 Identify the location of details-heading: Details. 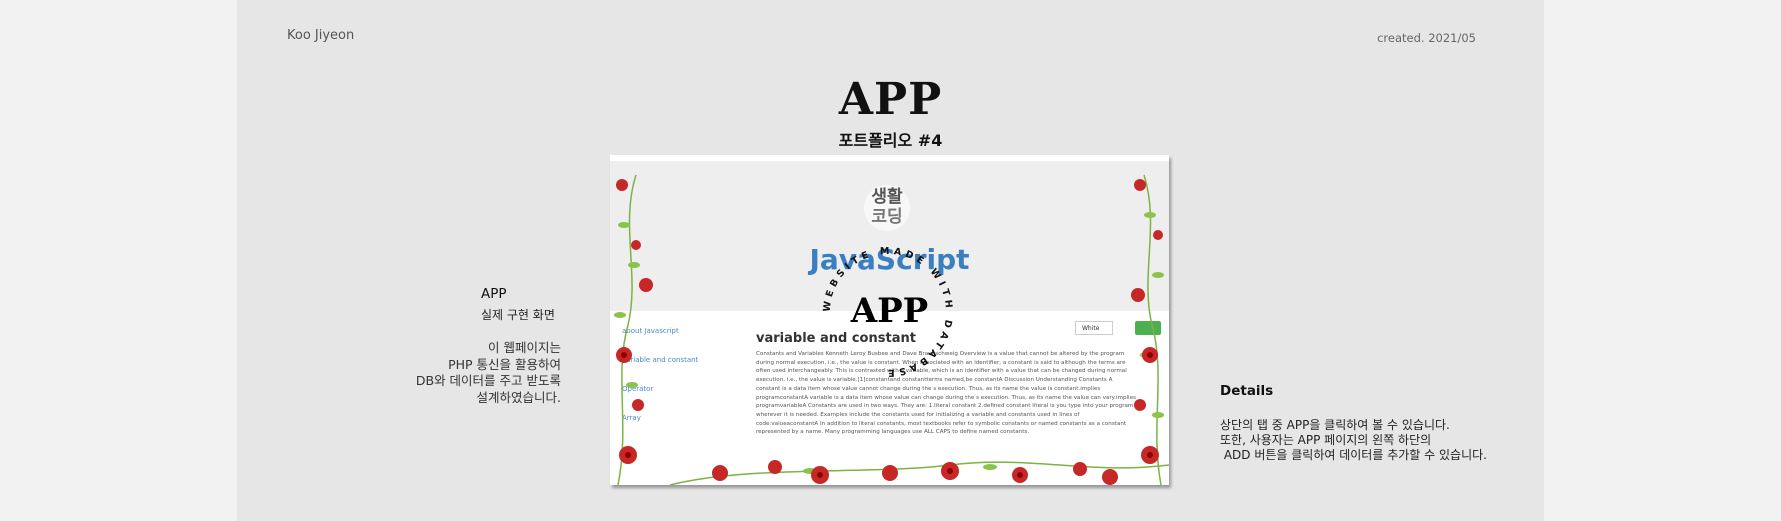
(1247, 391).